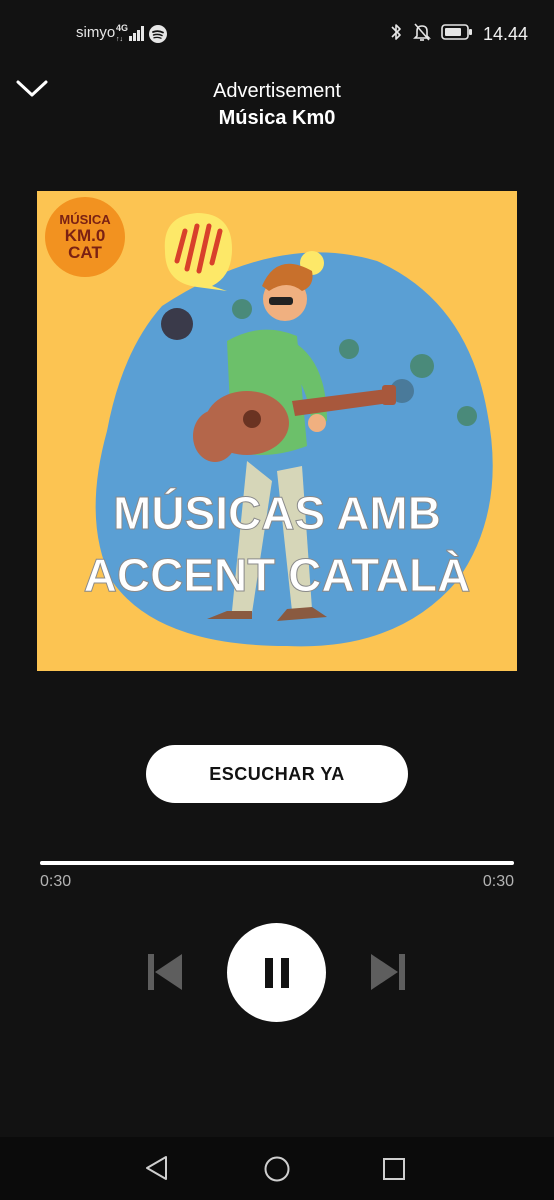  What do you see at coordinates (457, 34) in the screenshot?
I see `battery-icon` at bounding box center [457, 34].